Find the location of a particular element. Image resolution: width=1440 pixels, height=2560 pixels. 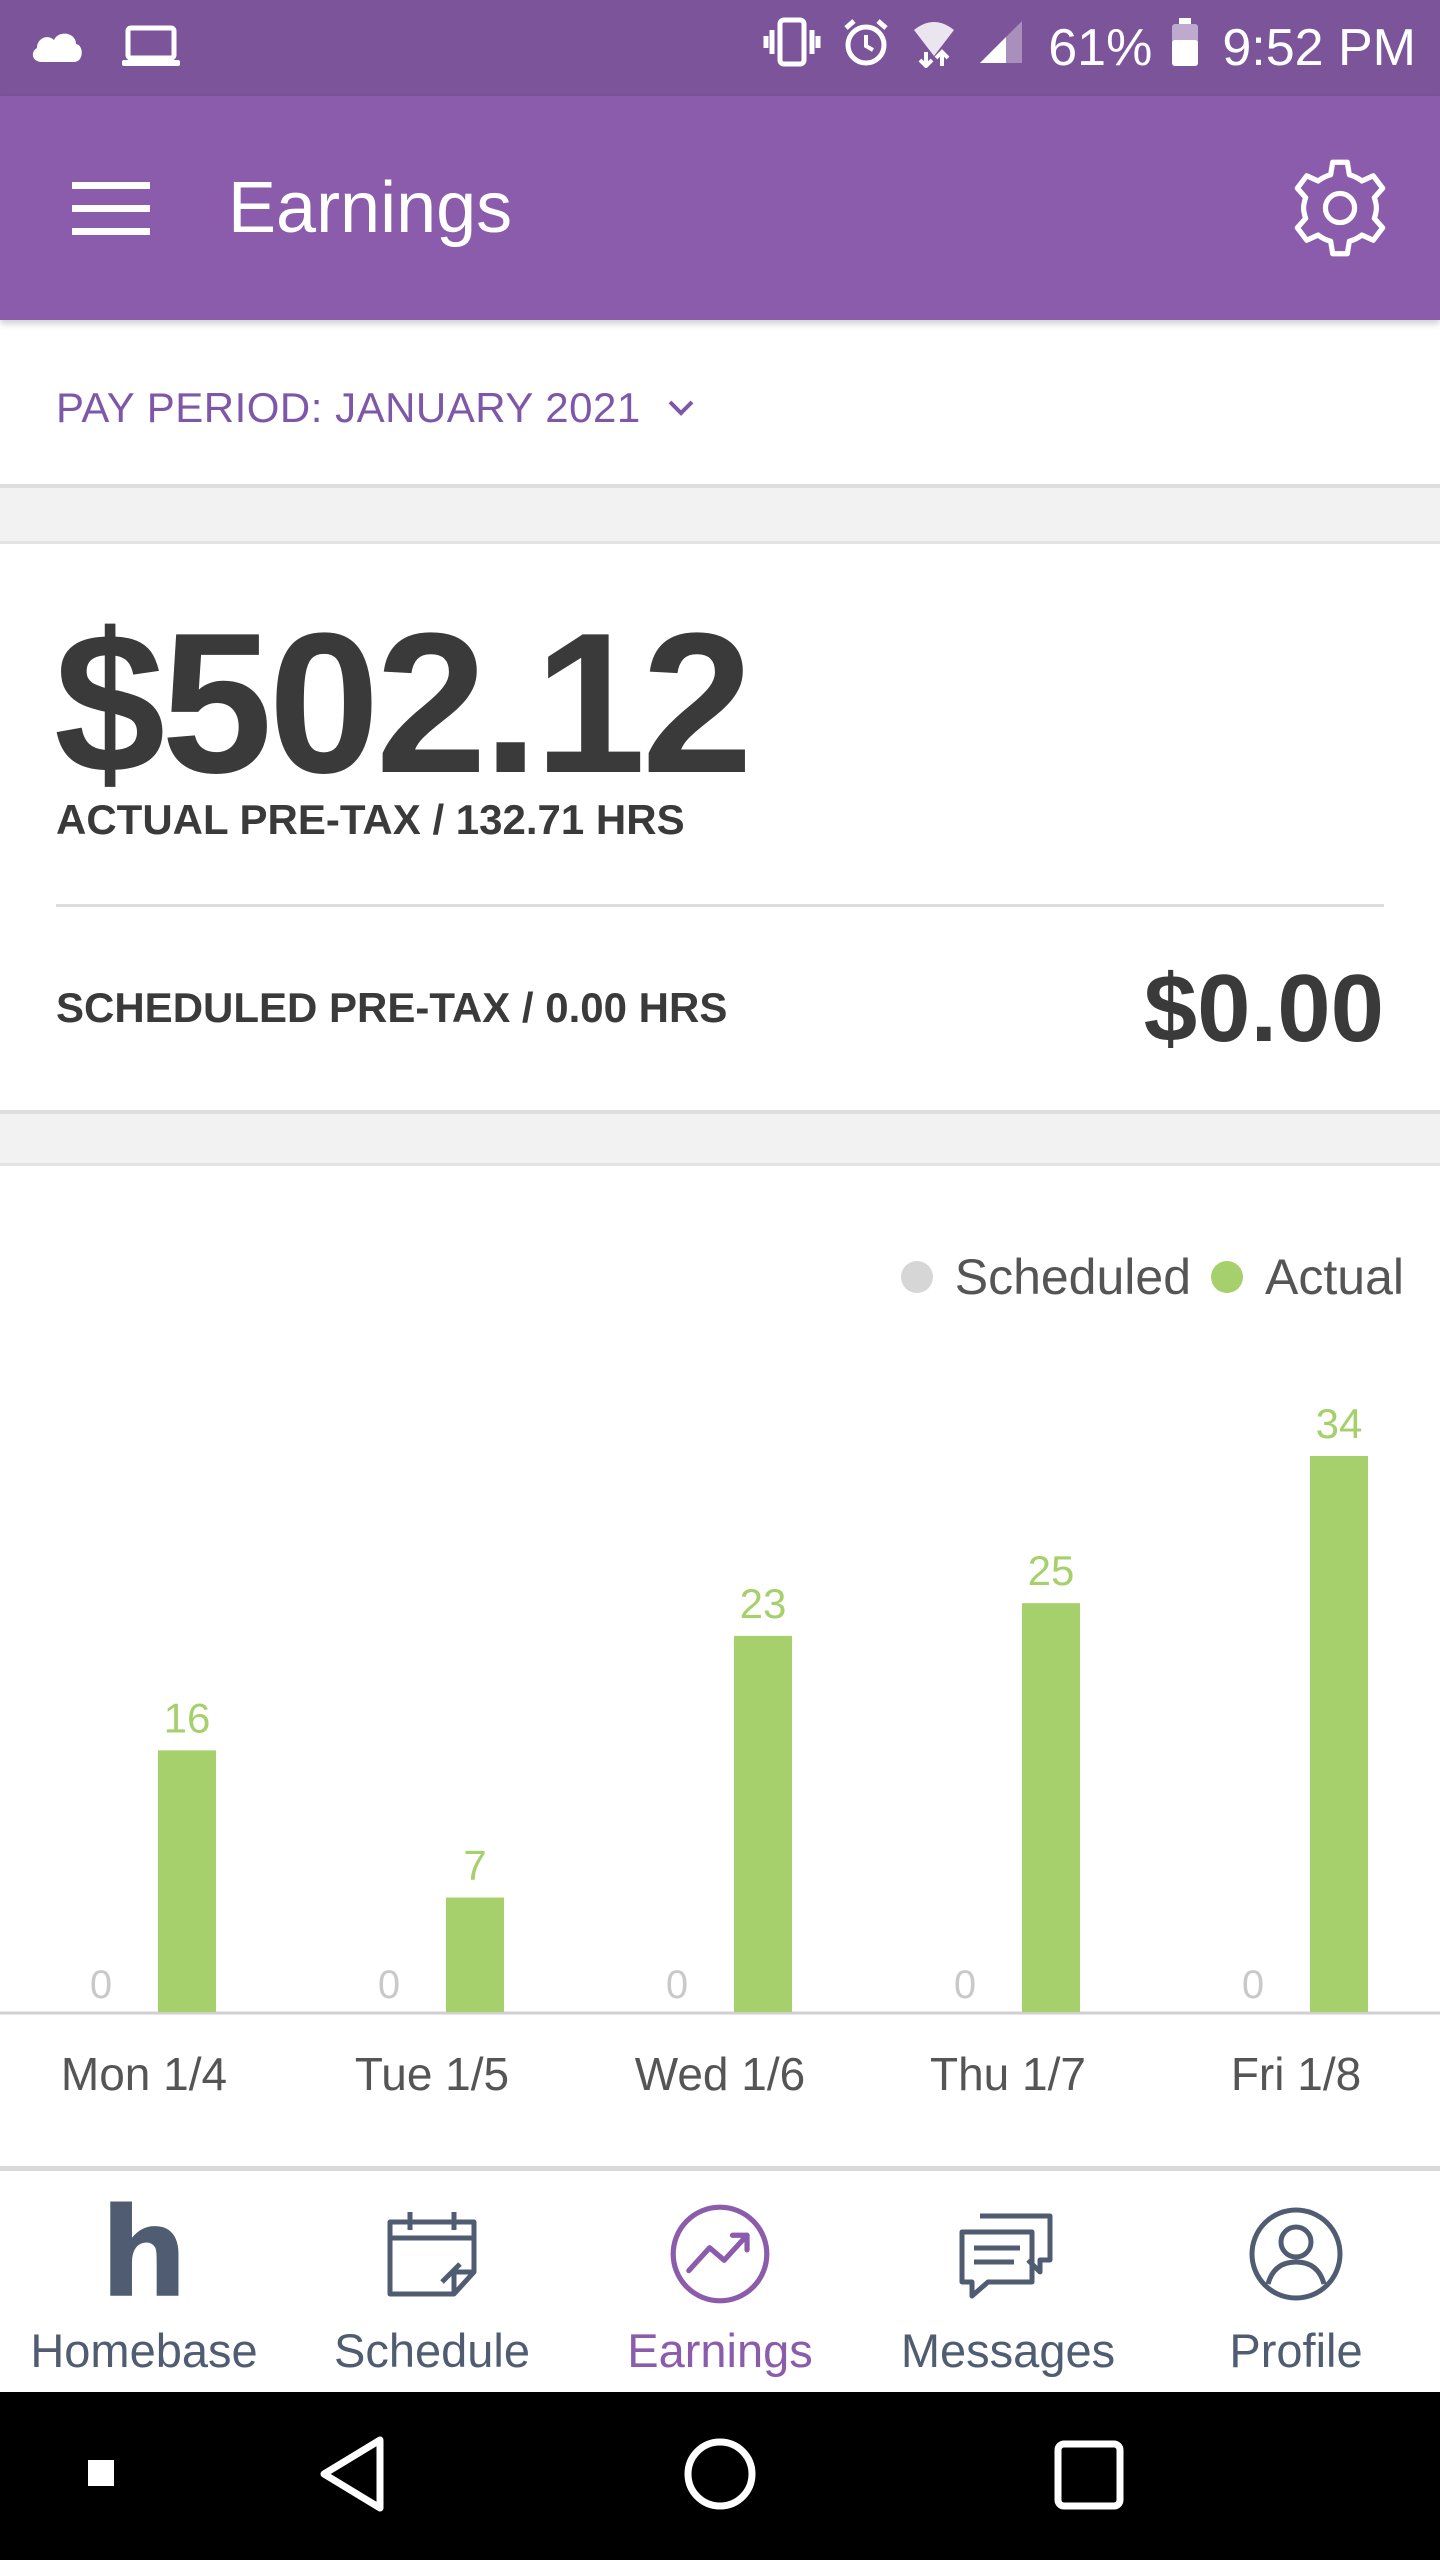

system-navigation-bar is located at coordinates (720, 2476).